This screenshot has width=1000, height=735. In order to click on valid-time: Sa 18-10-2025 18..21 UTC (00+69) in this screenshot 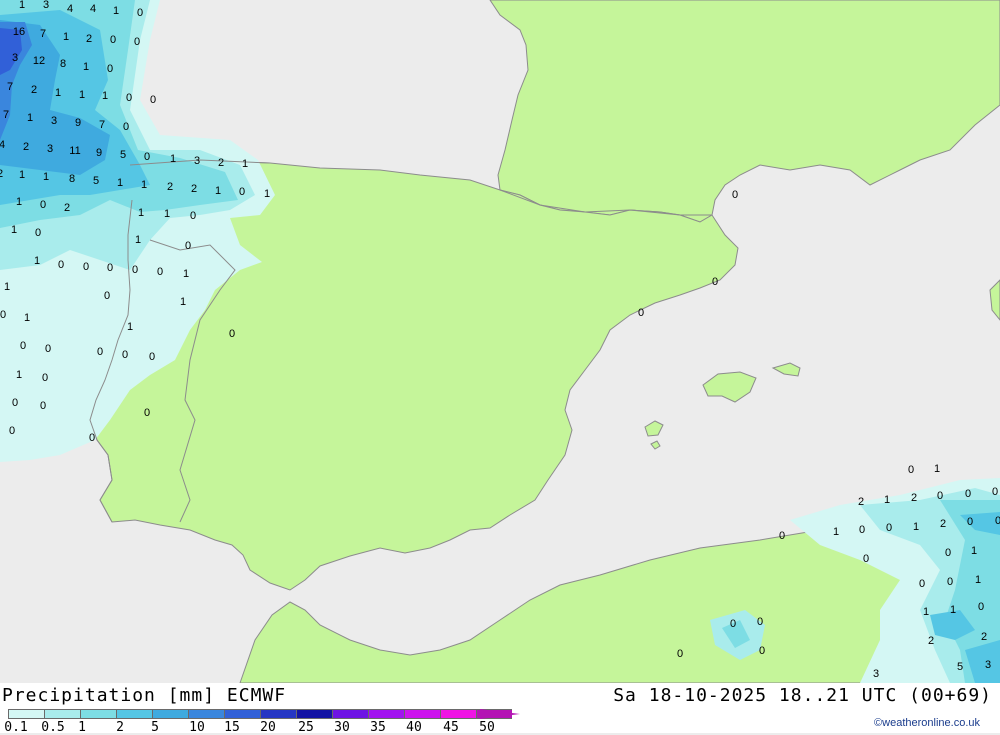, I will do `click(802, 695)`.